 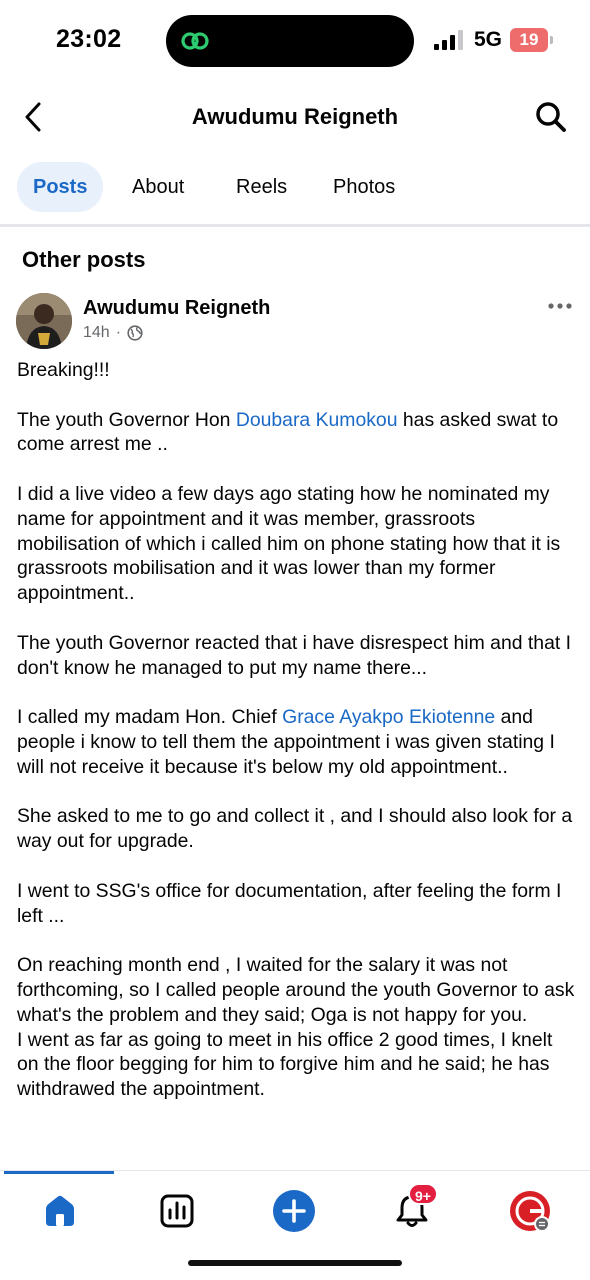 I want to click on home-icon, so click(x=60, y=1211).